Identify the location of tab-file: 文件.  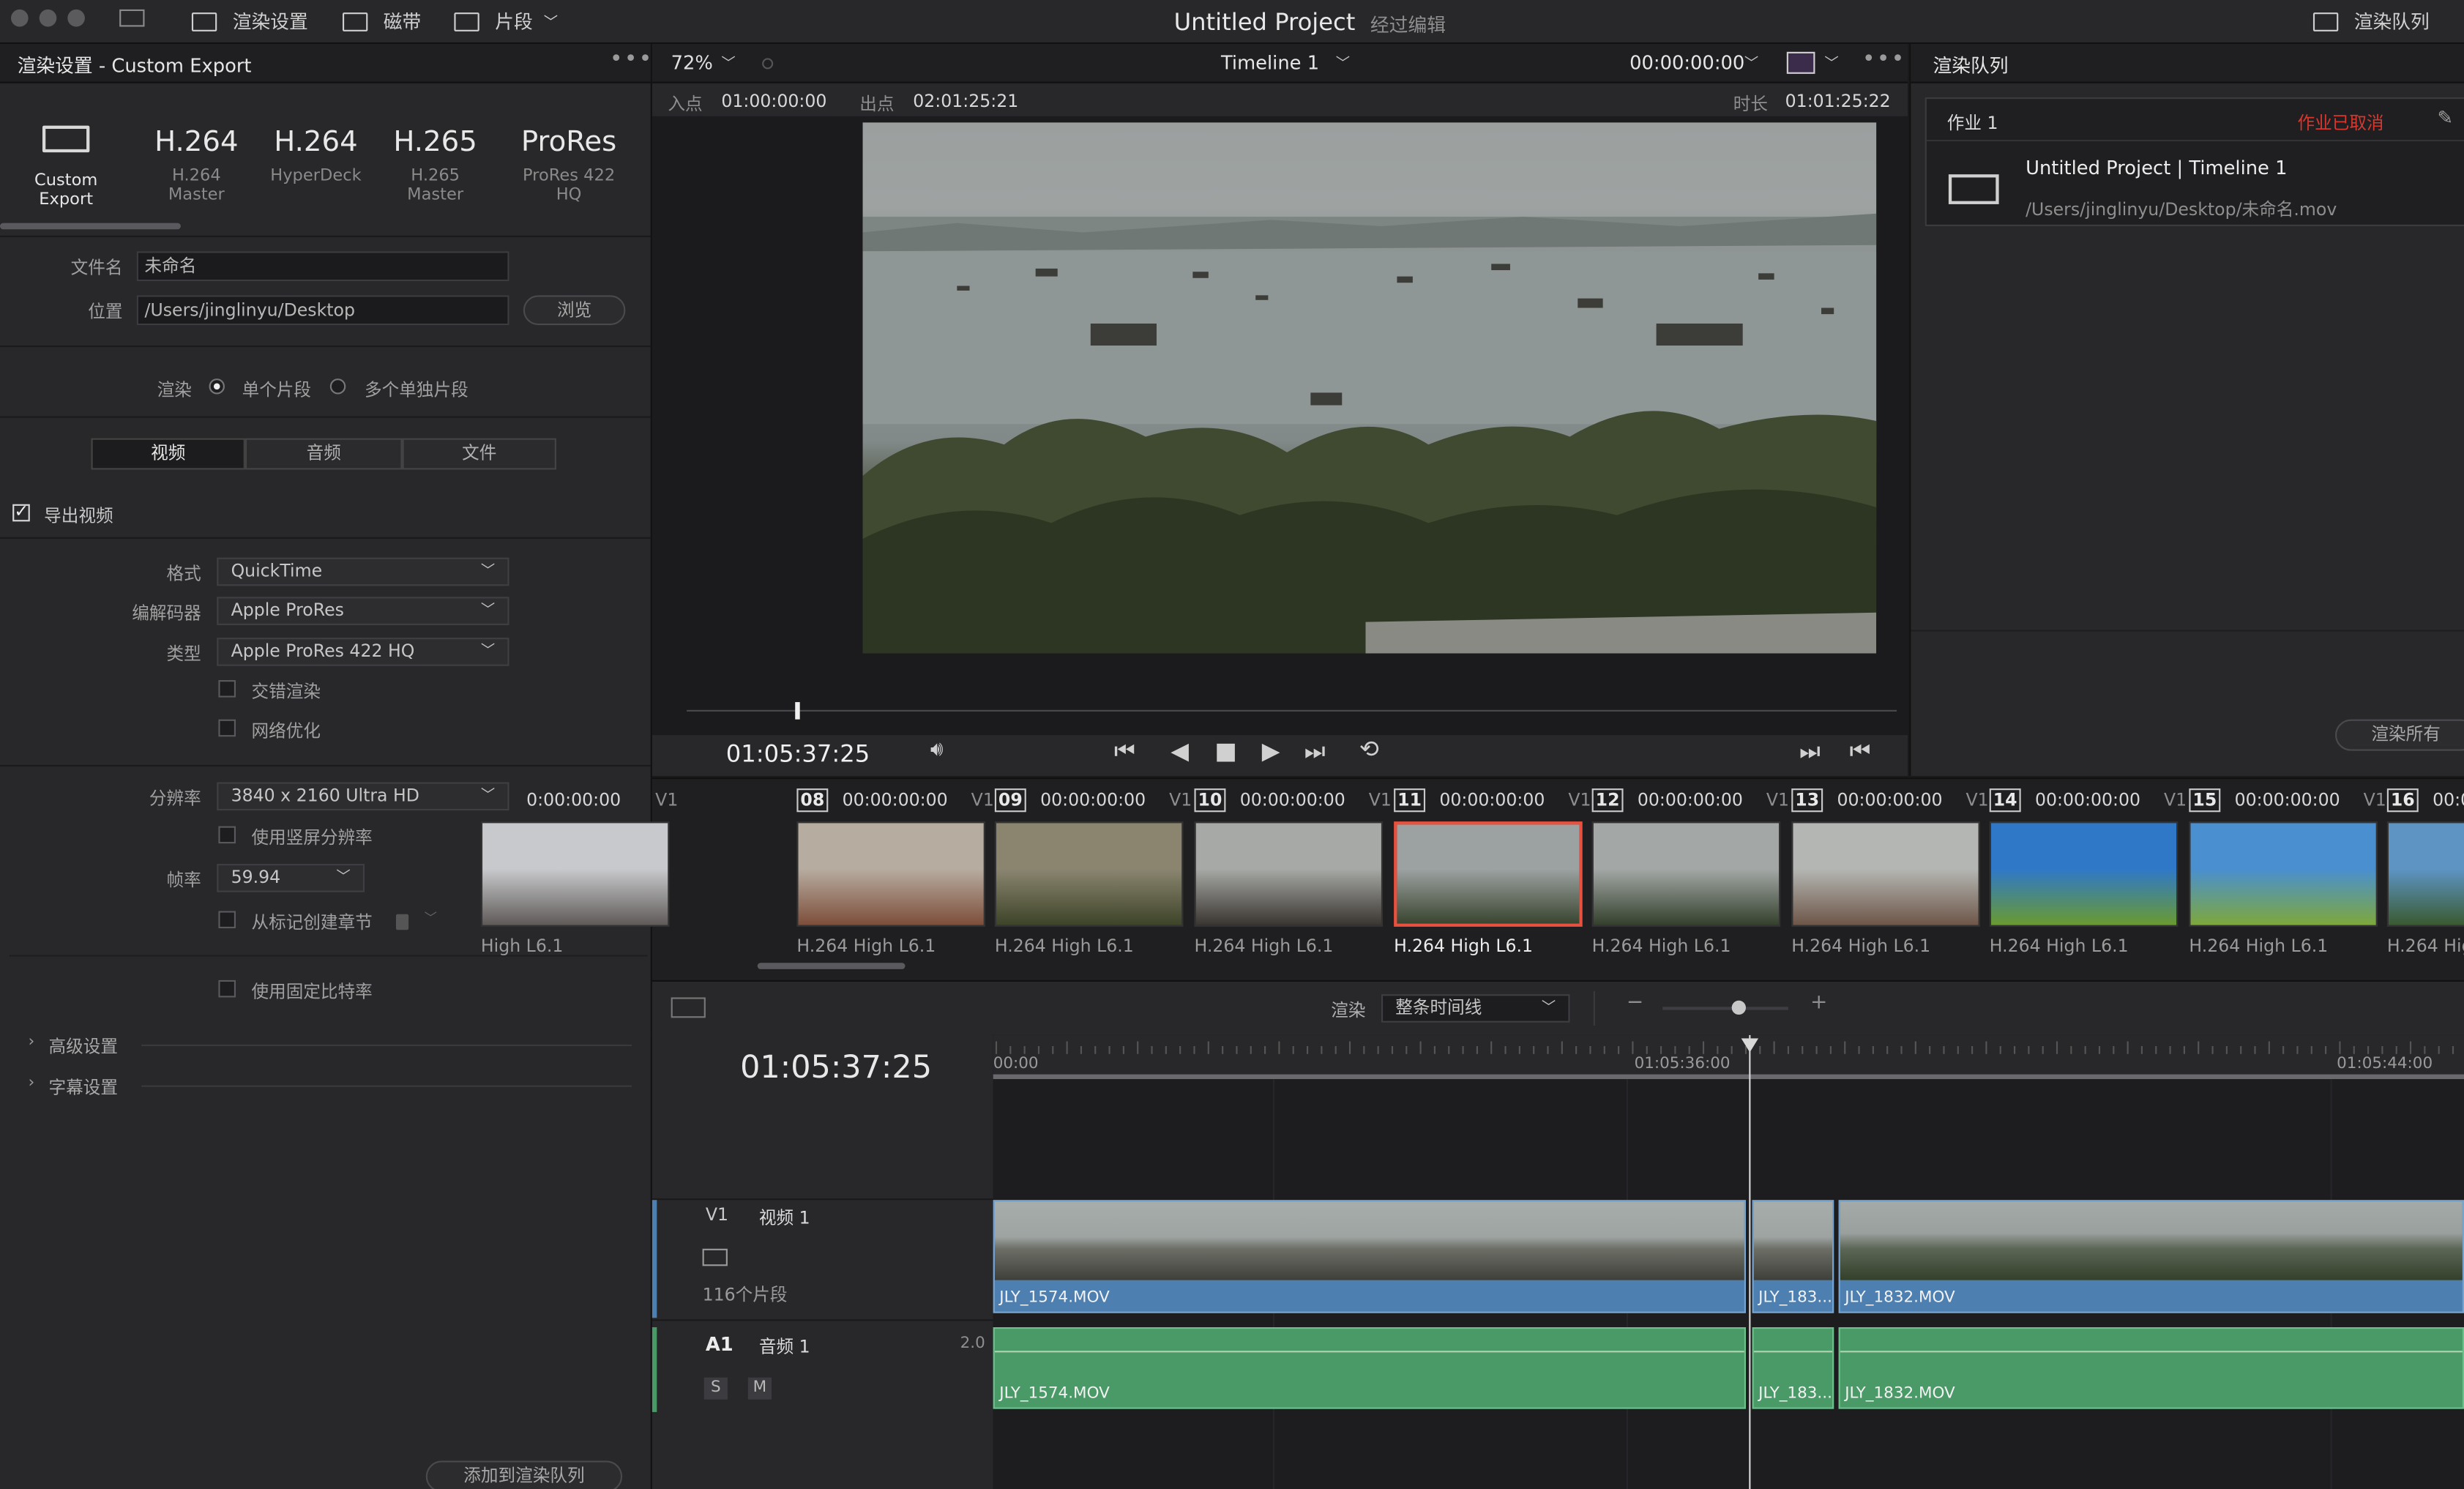
(479, 454).